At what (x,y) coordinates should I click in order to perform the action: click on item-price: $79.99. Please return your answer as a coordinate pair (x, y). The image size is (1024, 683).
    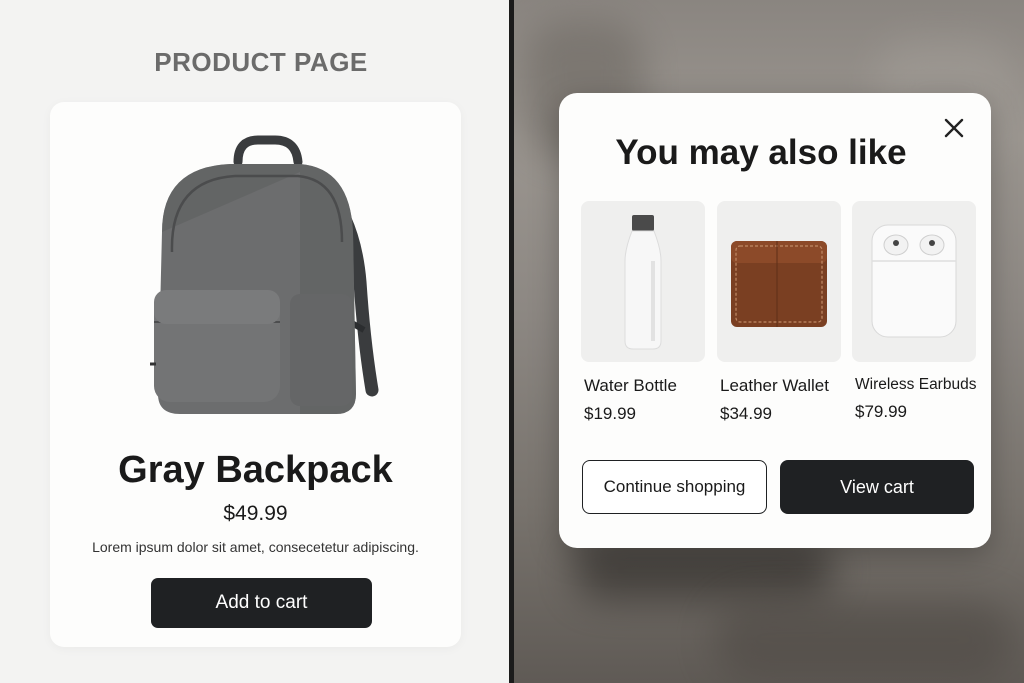
    Looking at the image, I should click on (881, 411).